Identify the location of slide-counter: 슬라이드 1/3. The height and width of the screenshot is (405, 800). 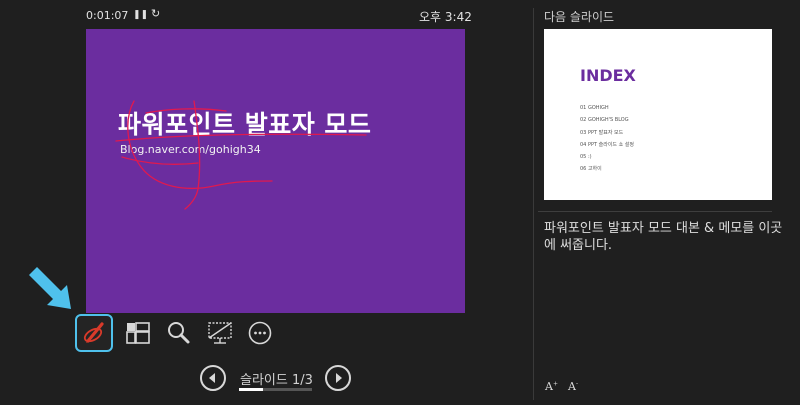
(276, 380).